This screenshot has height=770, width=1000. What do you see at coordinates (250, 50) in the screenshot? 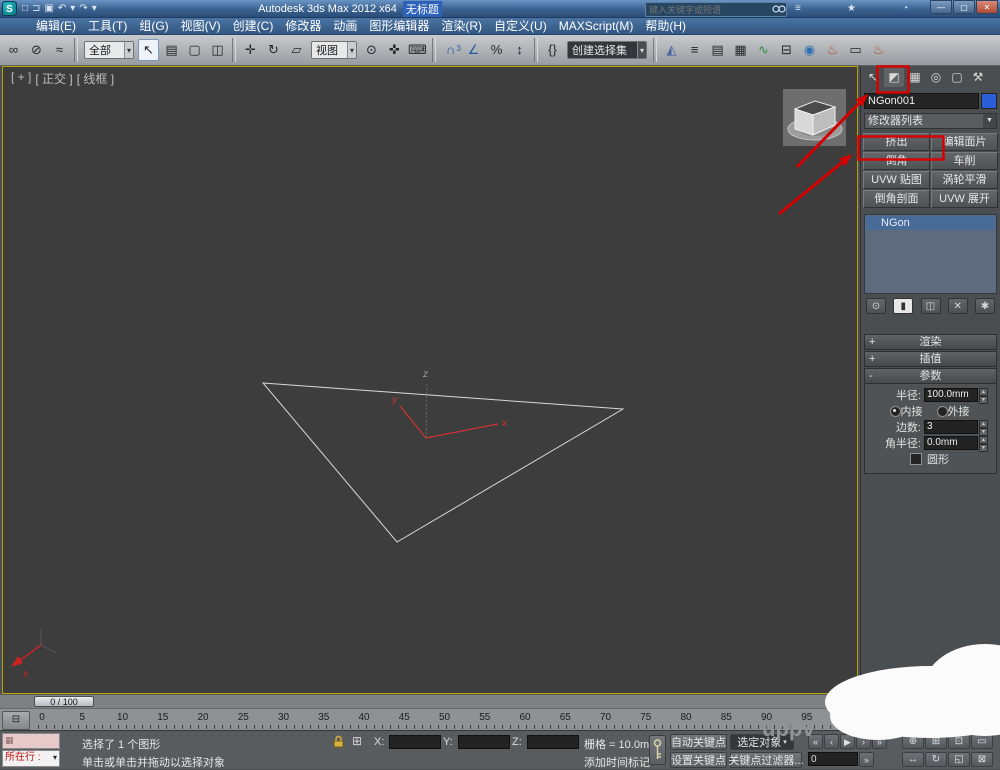
I see `select-move-icon: ✛` at bounding box center [250, 50].